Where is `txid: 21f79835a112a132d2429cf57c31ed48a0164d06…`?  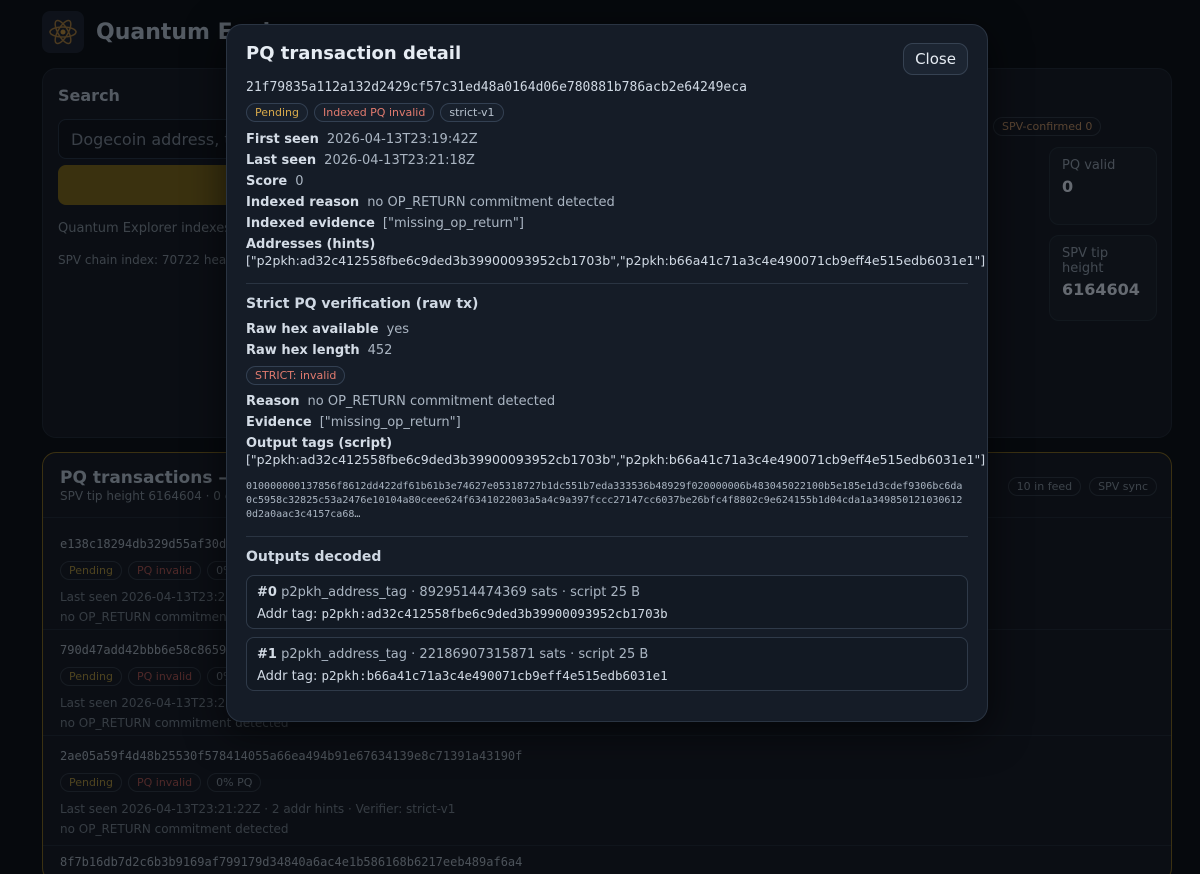
txid: 21f79835a112a132d2429cf57c31ed48a0164d06… is located at coordinates (496, 87).